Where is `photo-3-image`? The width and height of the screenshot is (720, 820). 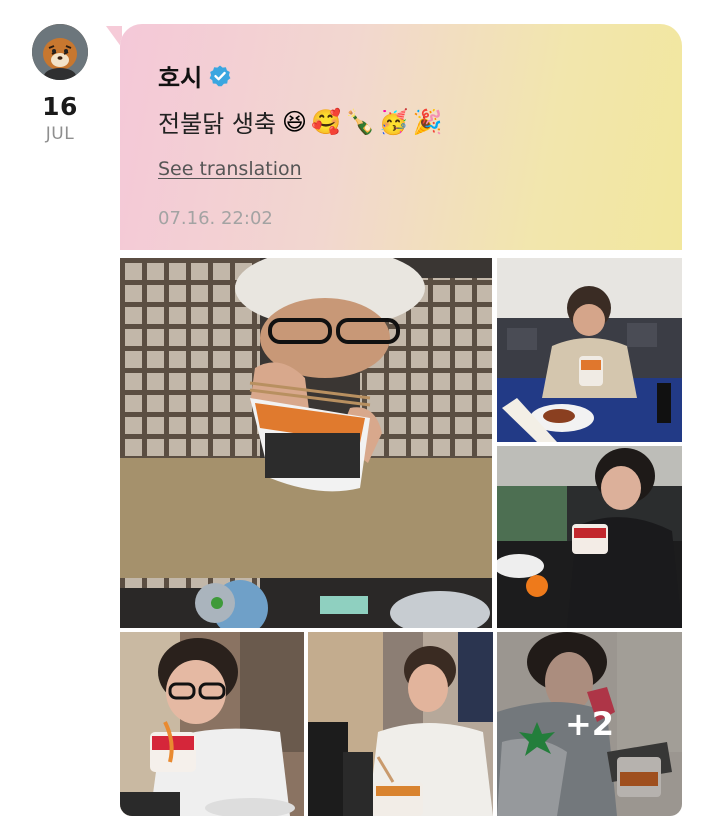 photo-3-image is located at coordinates (589, 537).